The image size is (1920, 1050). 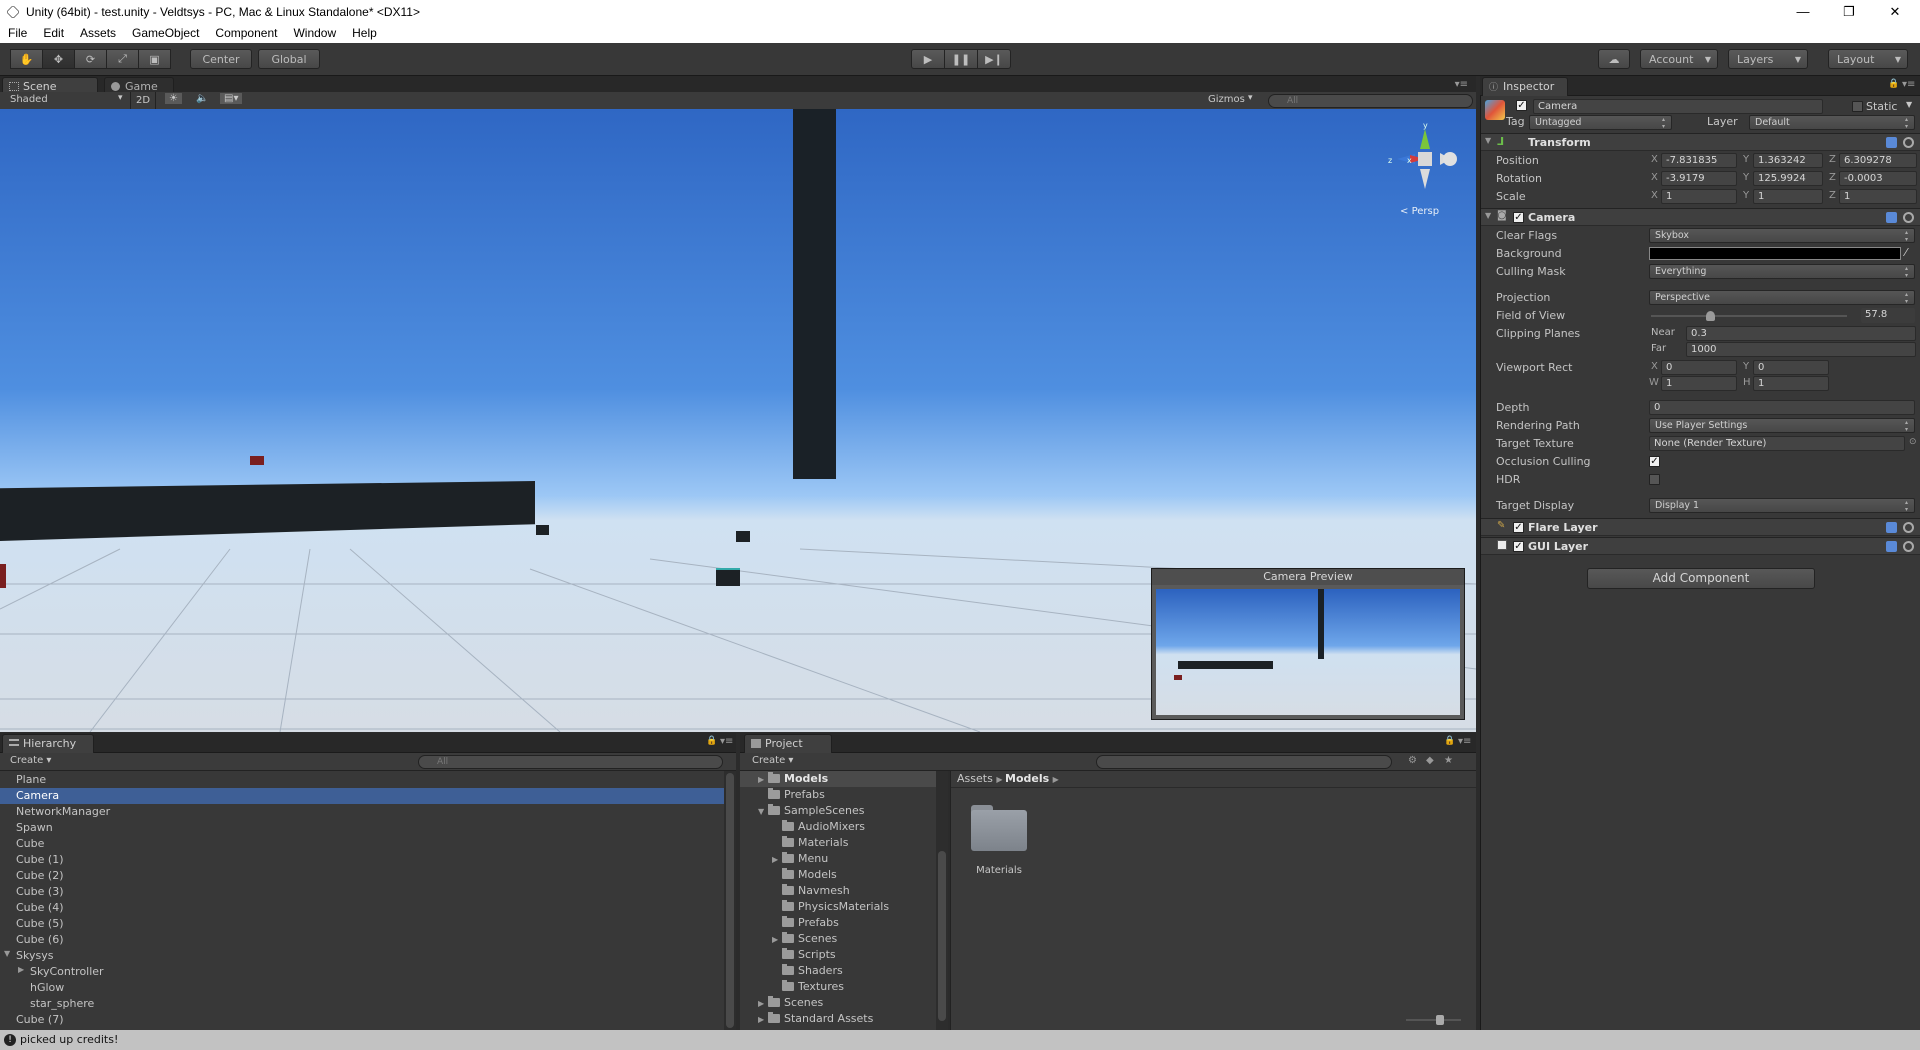 I want to click on tree-item: ▶ Standard Assets, so click(x=815, y=1019).